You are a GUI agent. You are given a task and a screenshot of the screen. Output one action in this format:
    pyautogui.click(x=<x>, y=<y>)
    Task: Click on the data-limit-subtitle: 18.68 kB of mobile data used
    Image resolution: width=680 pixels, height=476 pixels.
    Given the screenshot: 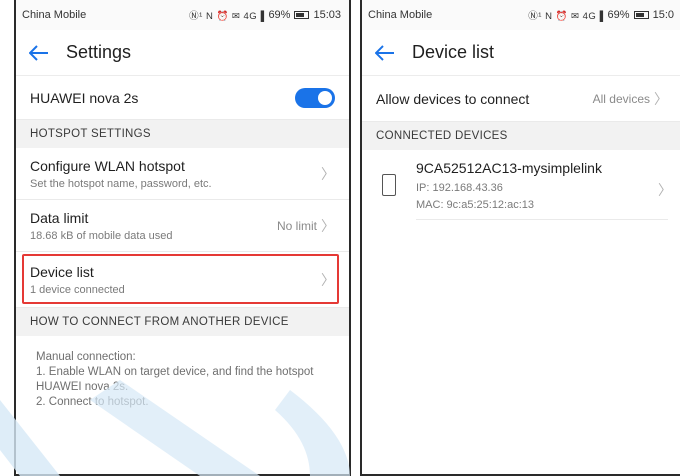 What is the action you would take?
    pyautogui.click(x=101, y=235)
    